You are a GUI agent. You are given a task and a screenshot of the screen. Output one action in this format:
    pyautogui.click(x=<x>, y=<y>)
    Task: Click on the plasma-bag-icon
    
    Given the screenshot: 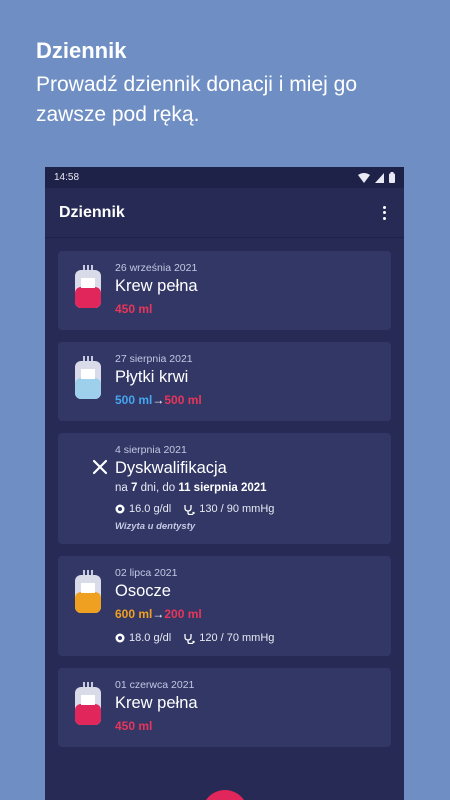 What is the action you would take?
    pyautogui.click(x=88, y=591)
    